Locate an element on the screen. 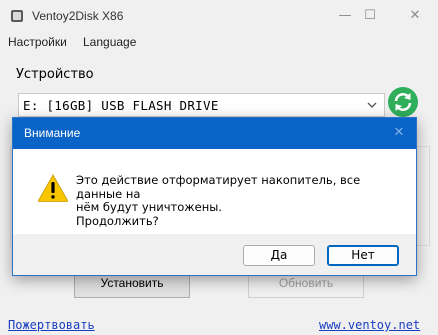  menu-bar: Настройки Language is located at coordinates (219, 42).